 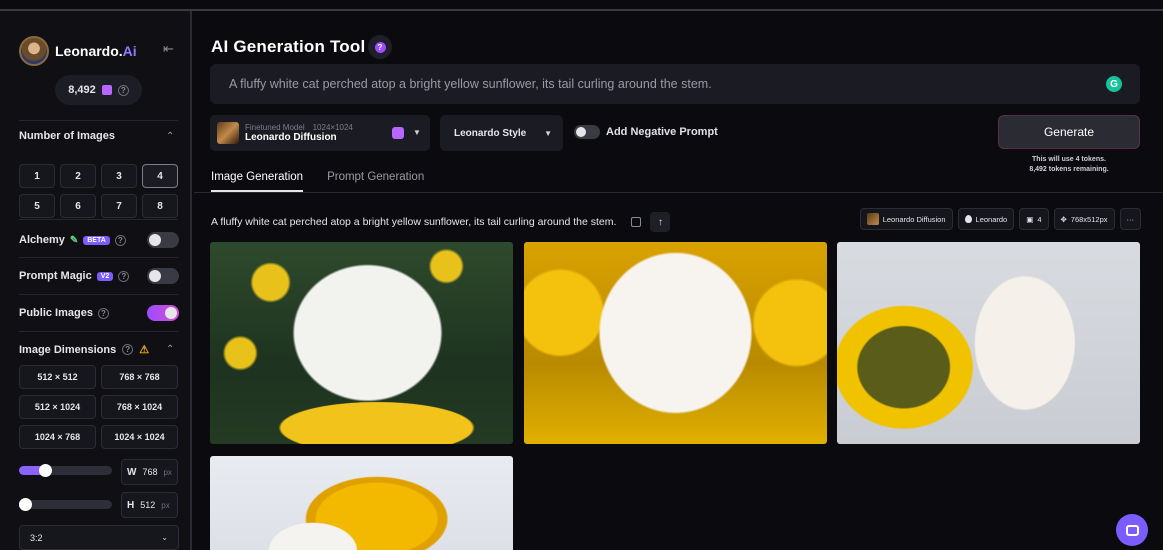 I want to click on chip-label: 4, so click(x=1039, y=219).